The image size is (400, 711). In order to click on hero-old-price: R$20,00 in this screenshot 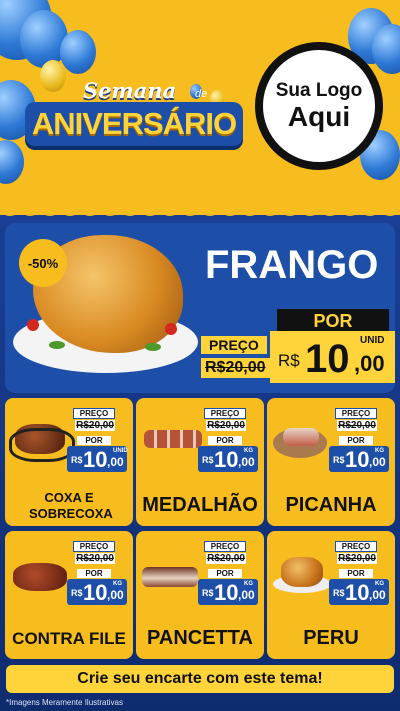, I will do `click(235, 368)`.